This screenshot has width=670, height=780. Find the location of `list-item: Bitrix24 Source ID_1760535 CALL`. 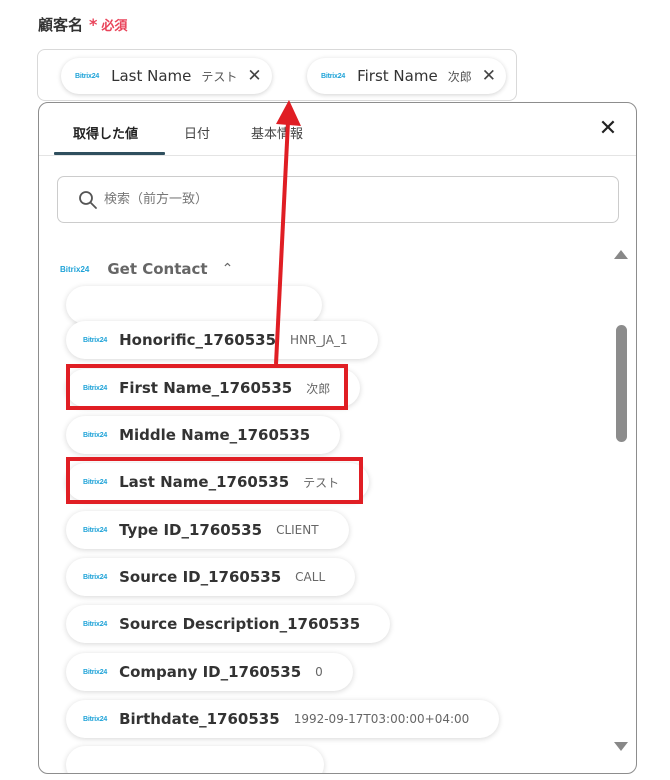

list-item: Bitrix24 Source ID_1760535 CALL is located at coordinates (211, 577).